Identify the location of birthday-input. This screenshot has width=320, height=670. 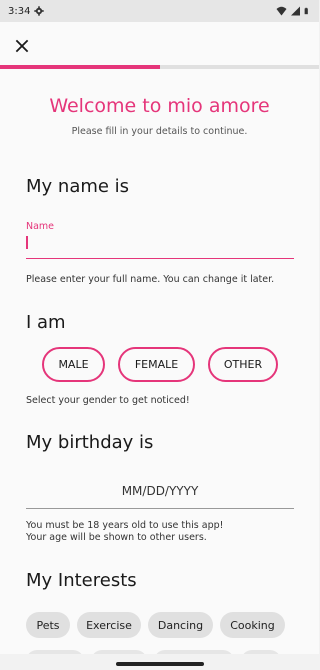
(160, 491).